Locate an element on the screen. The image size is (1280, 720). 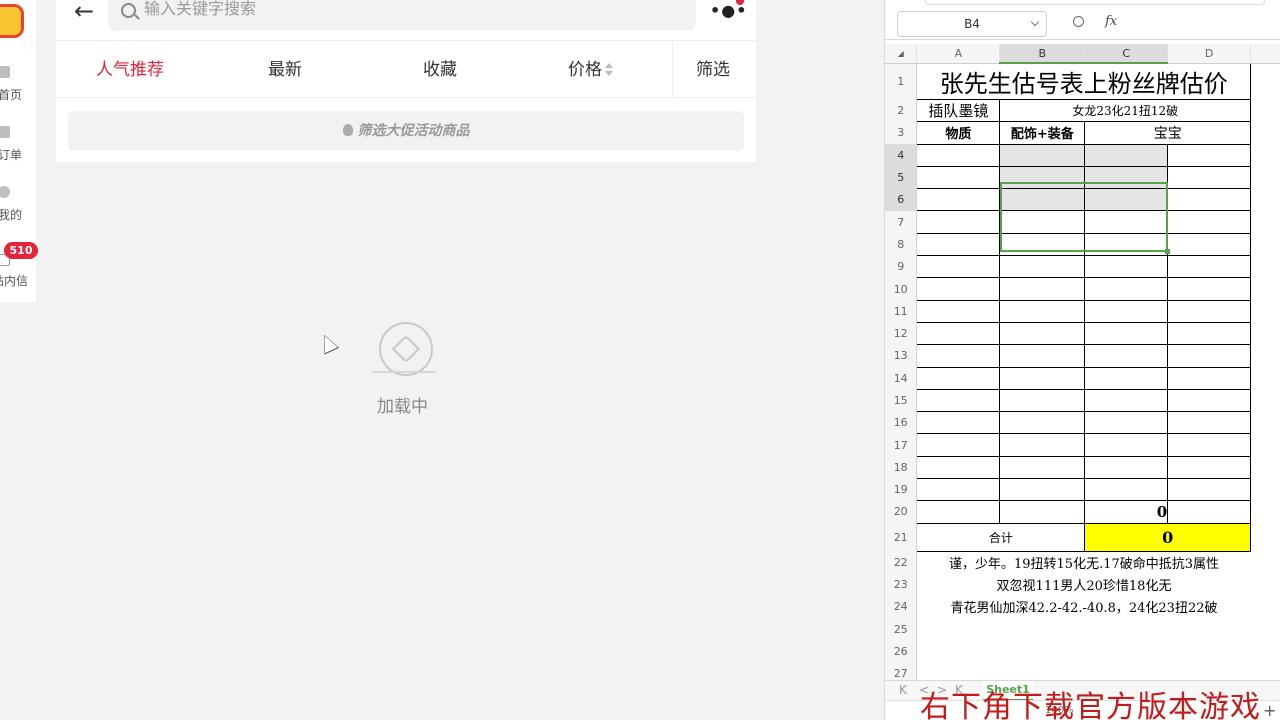
cell-a2: 插队墨镜 is located at coordinates (958, 110).